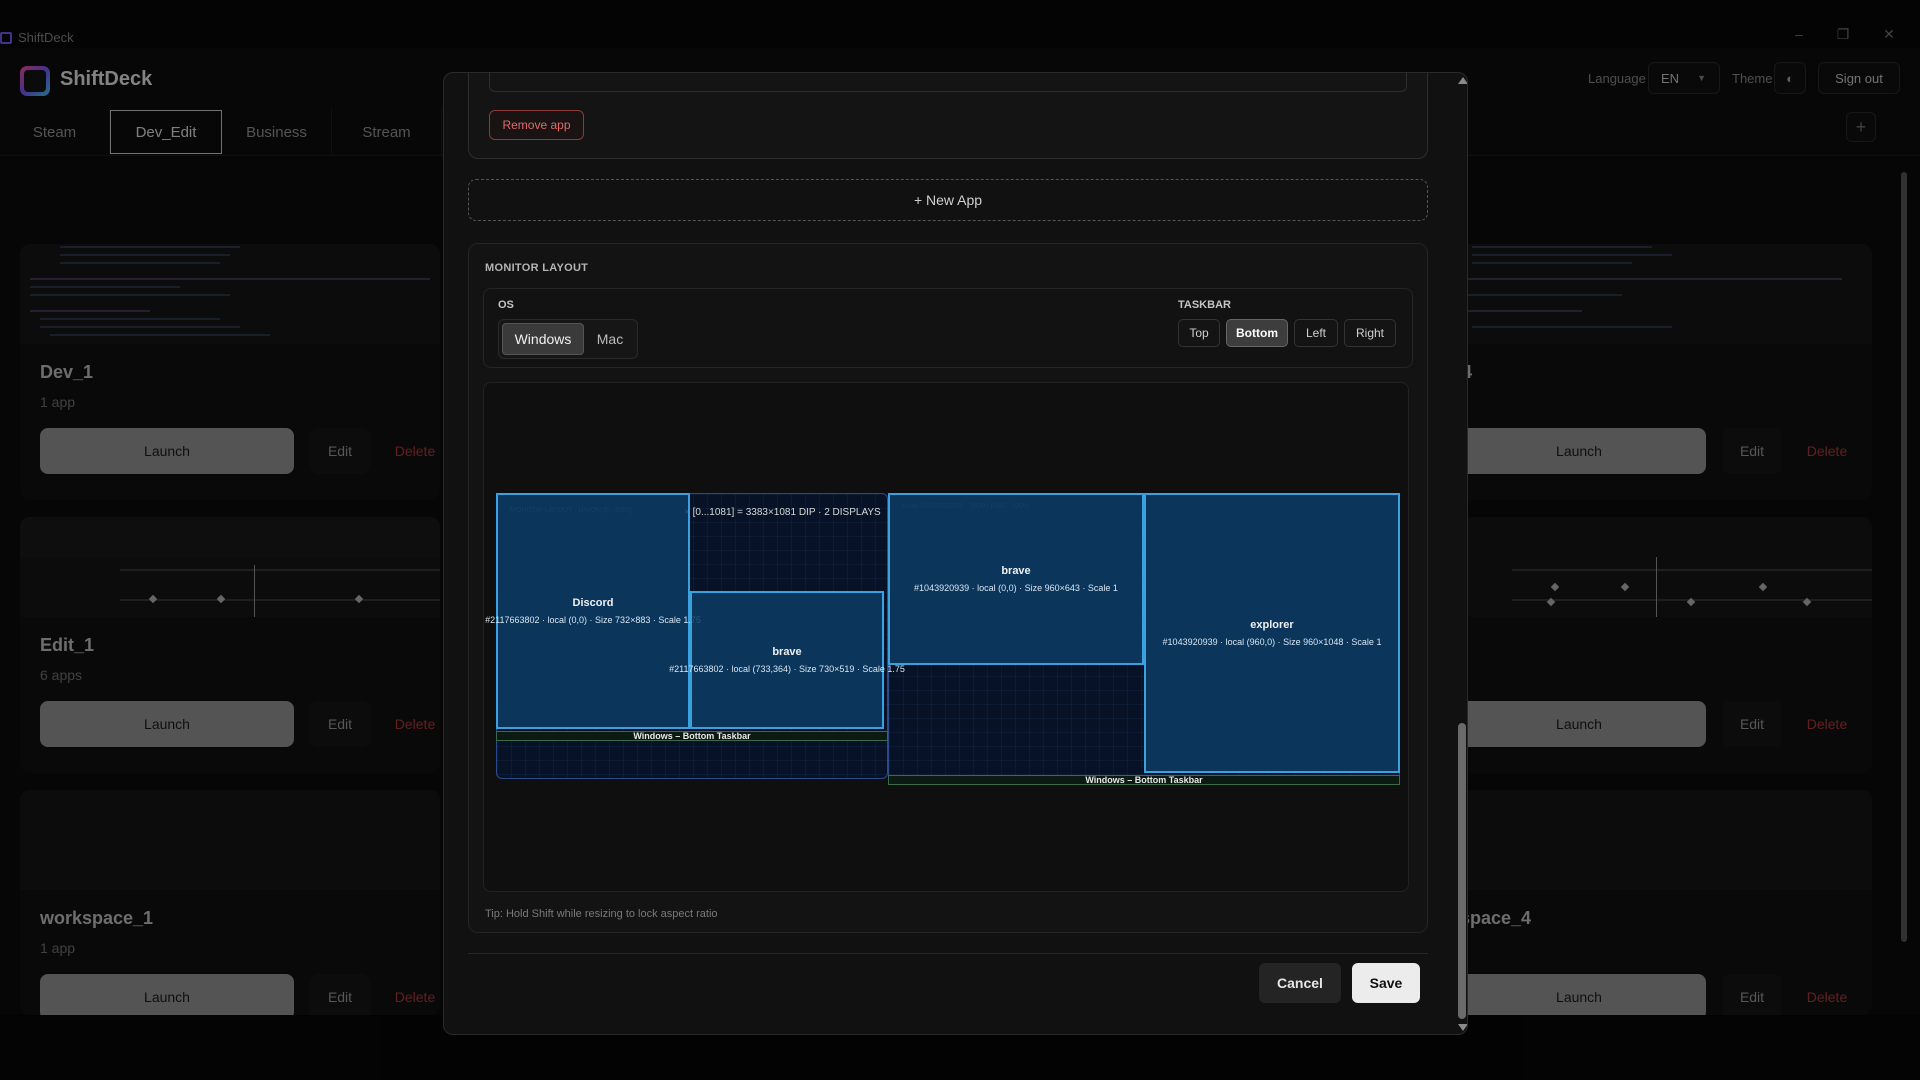 This screenshot has height=1080, width=1920. I want to click on os-segmented-control: Windows Mac, so click(568, 339).